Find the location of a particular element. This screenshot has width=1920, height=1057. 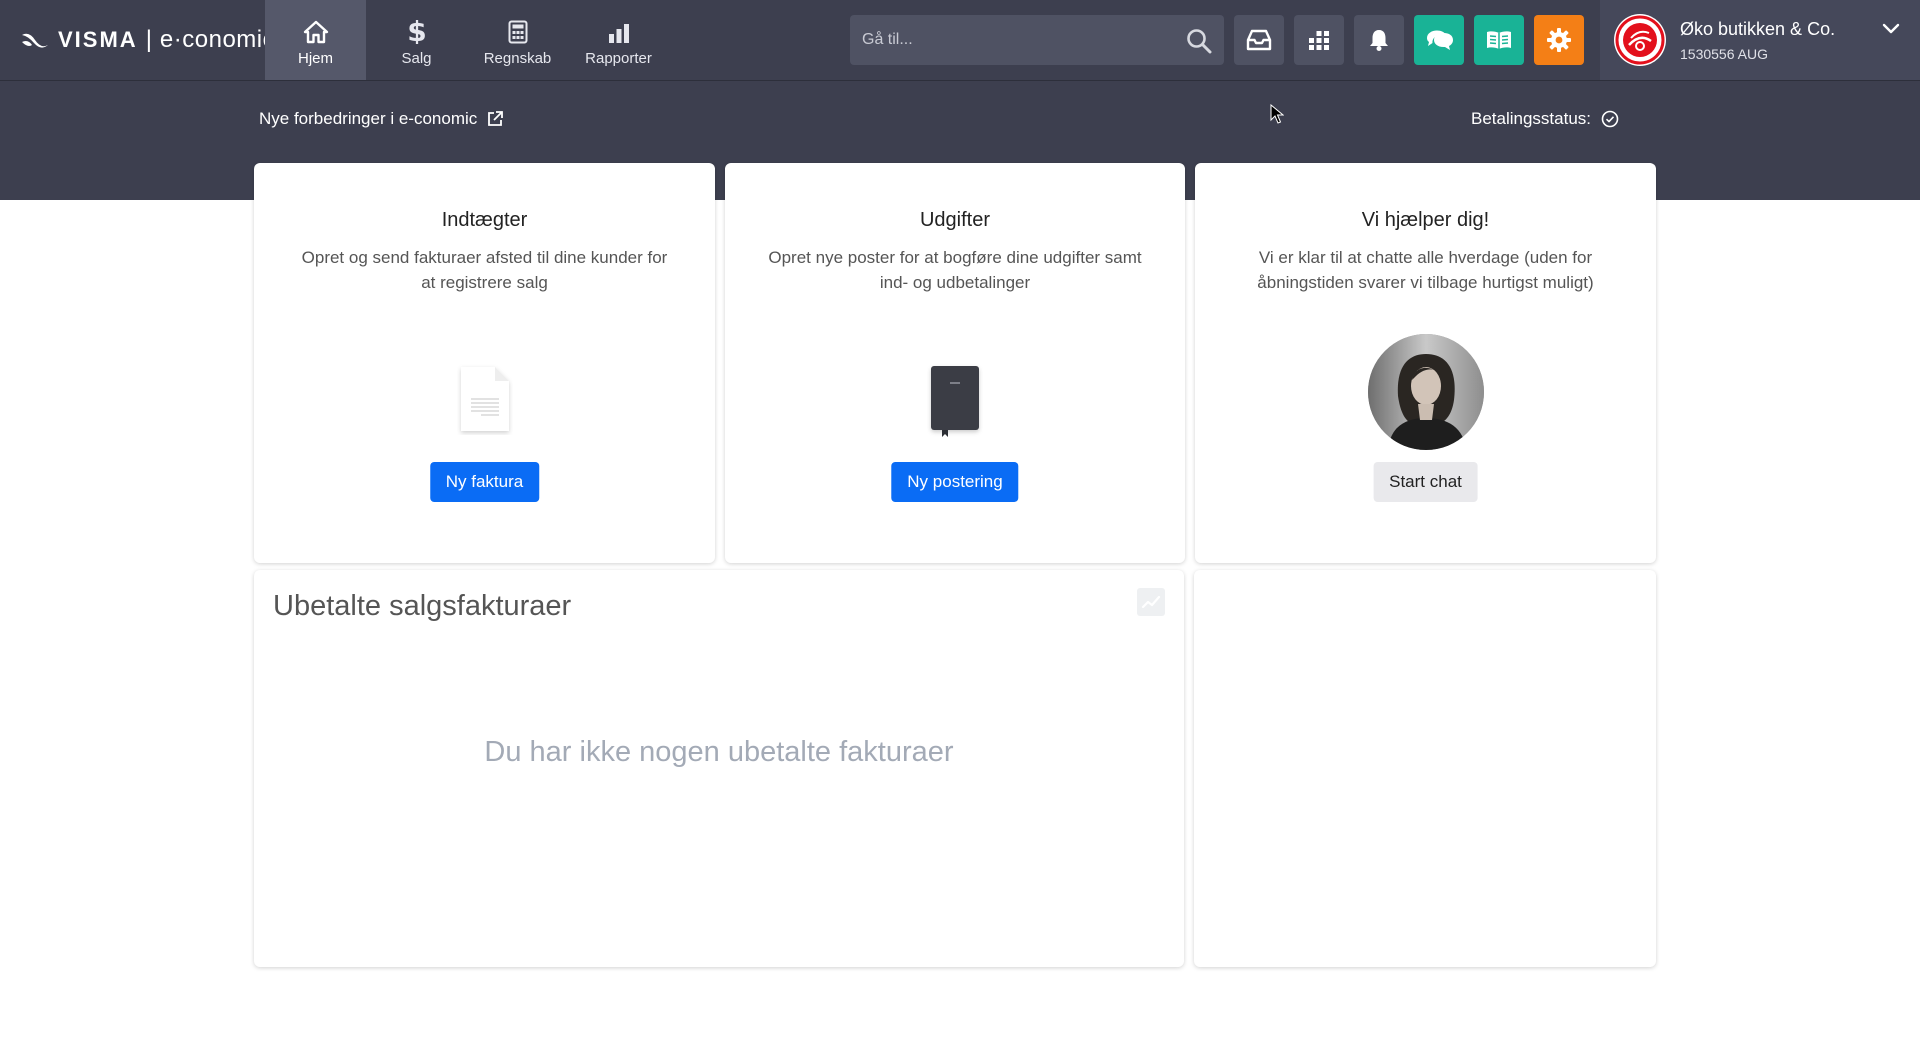

bell-icon is located at coordinates (1379, 40).